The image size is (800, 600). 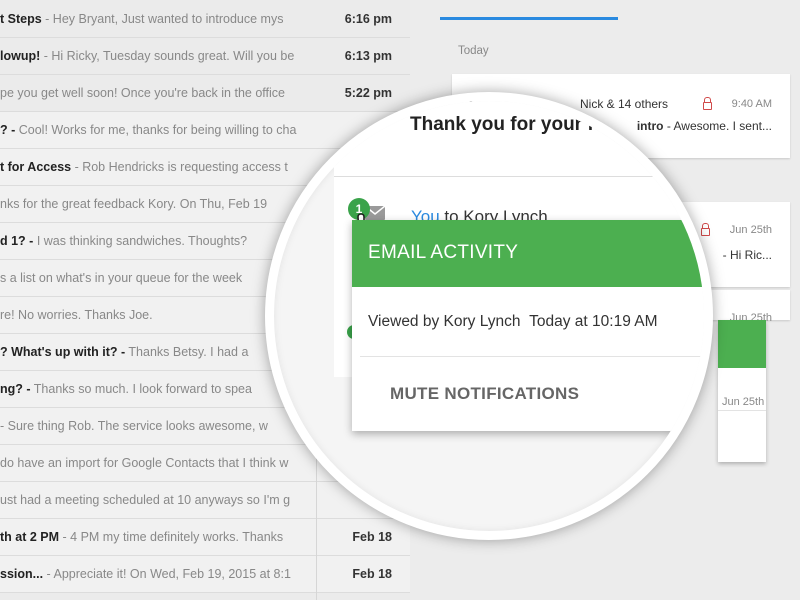 I want to click on row-subject: th at 2 PM, so click(x=30, y=537).